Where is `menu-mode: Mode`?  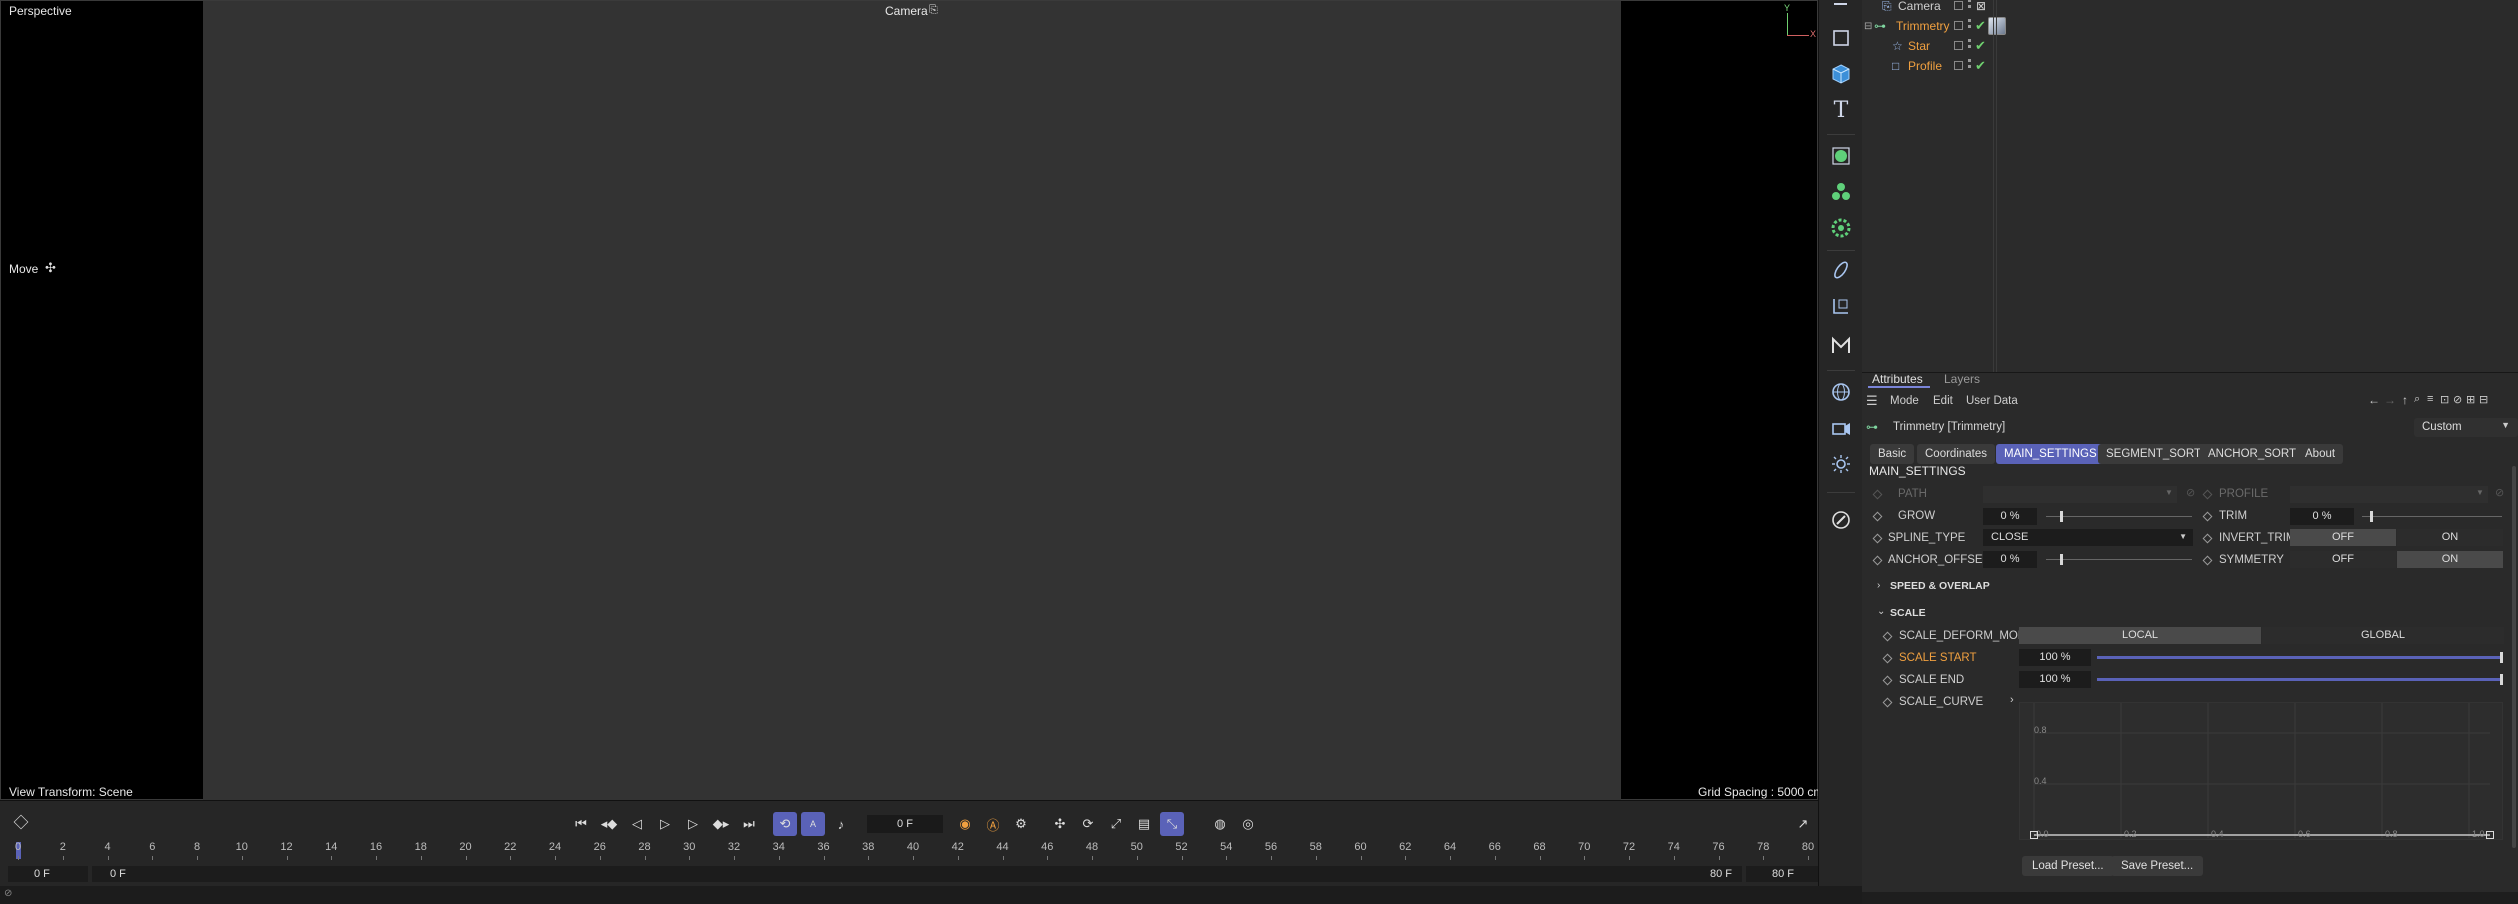
menu-mode: Mode is located at coordinates (1904, 401).